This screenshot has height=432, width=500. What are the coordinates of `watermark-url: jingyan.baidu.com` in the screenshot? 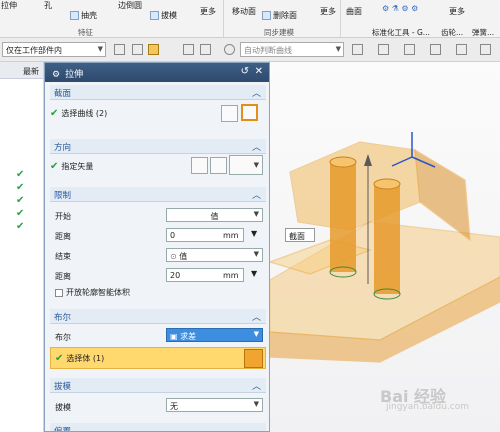 It's located at (428, 407).